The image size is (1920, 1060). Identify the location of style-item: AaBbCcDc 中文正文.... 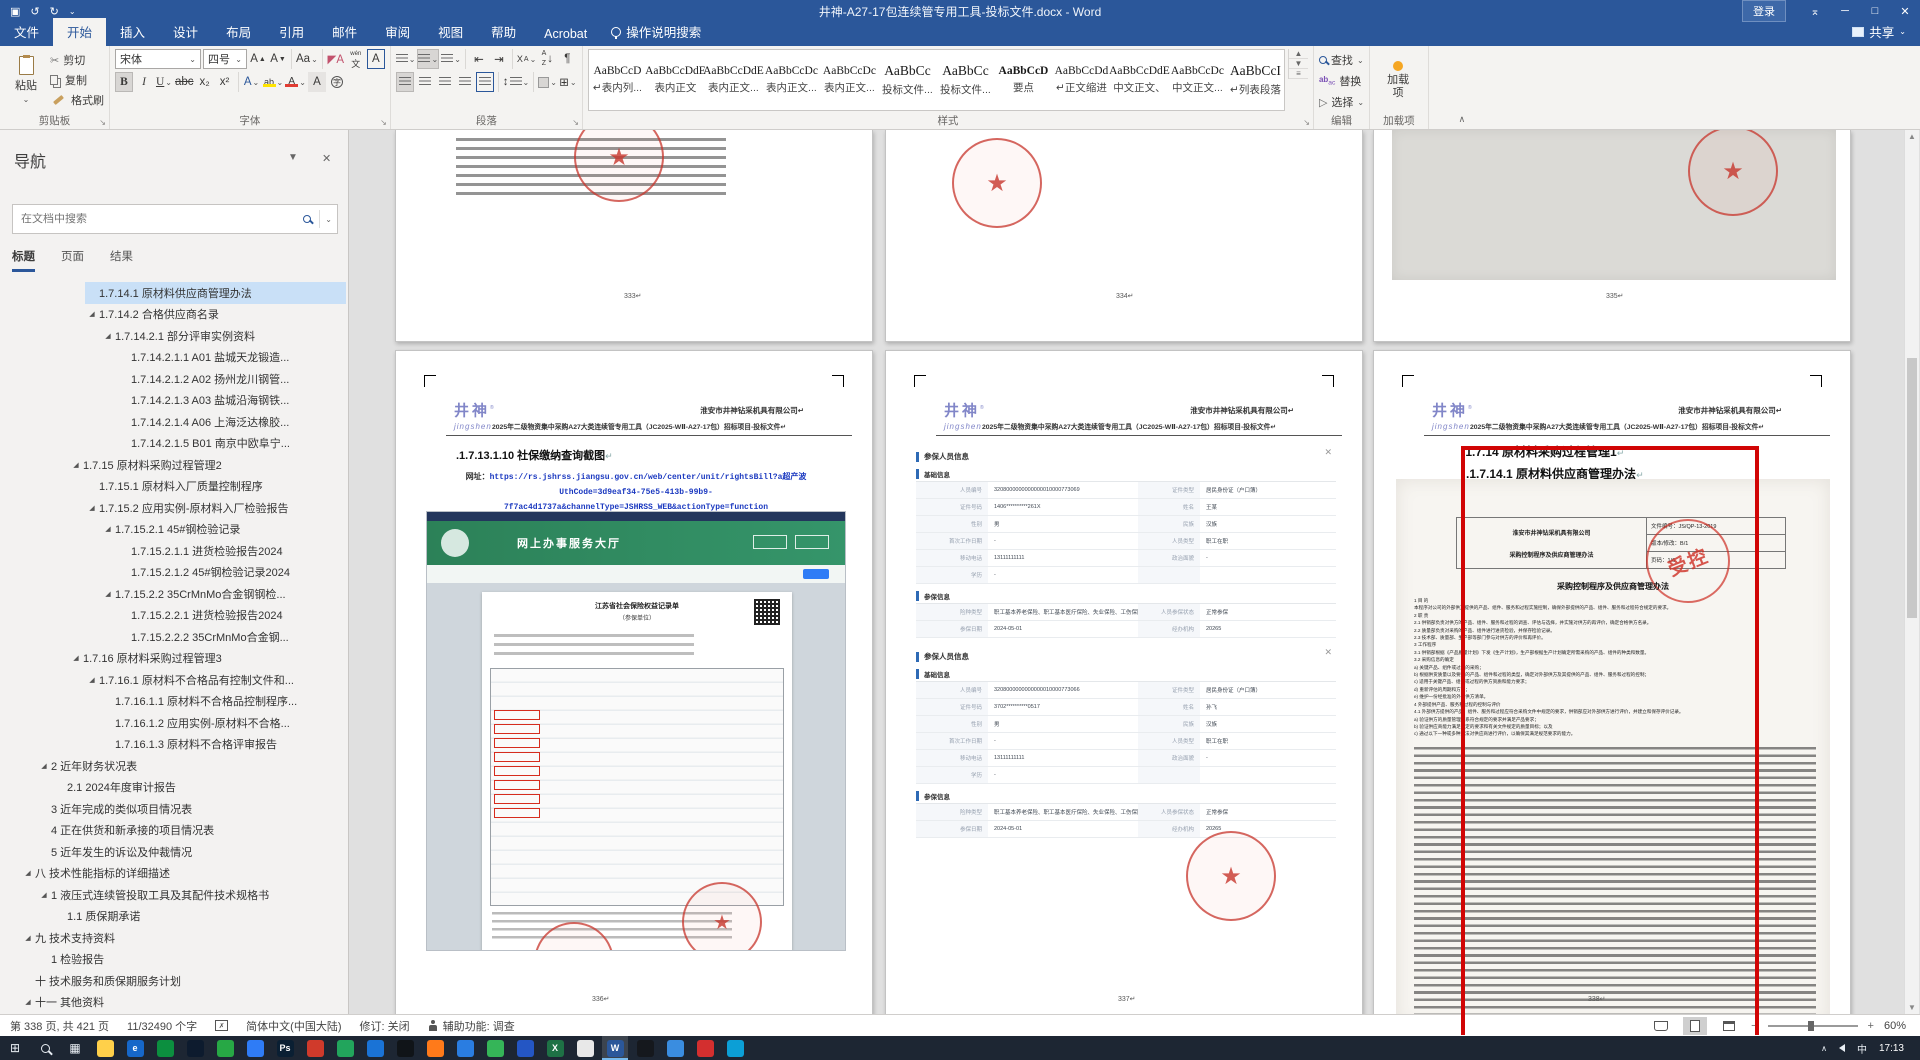
(1197, 80).